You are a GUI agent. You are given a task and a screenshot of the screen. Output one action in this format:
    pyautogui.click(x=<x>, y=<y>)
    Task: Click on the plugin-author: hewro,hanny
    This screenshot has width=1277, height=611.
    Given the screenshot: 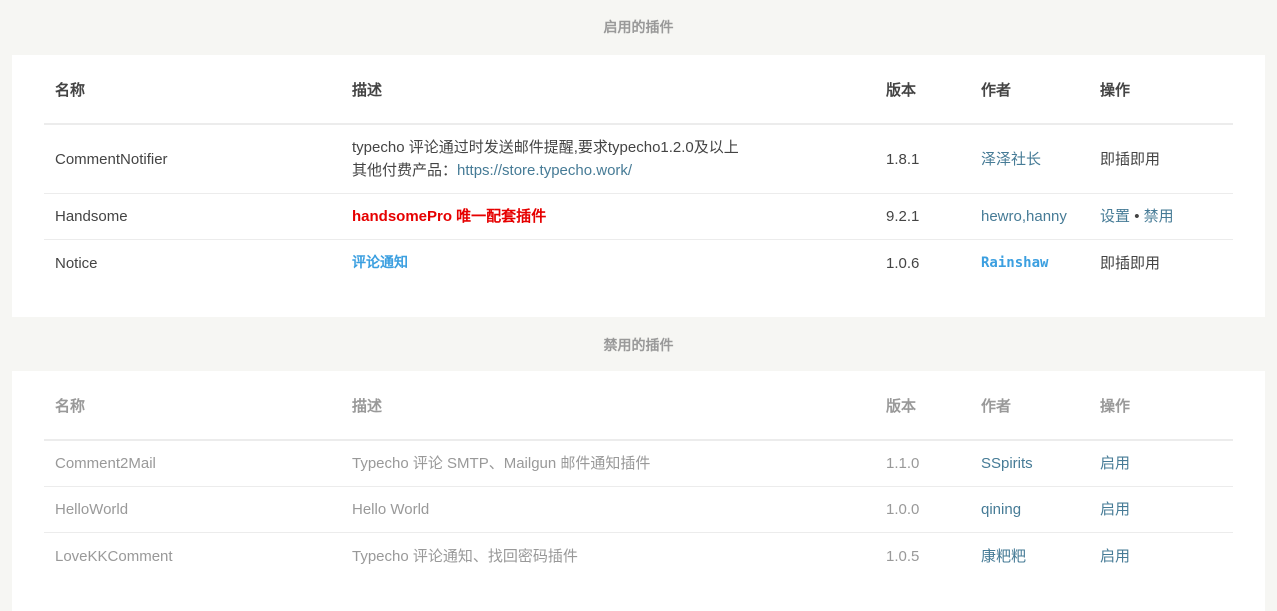 What is the action you would take?
    pyautogui.click(x=1029, y=216)
    